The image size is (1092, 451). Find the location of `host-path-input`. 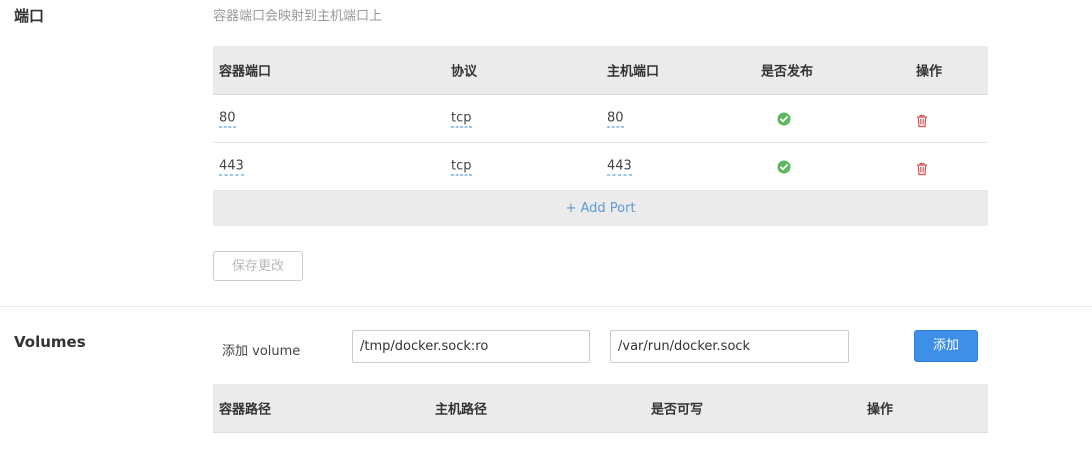

host-path-input is located at coordinates (729, 346).